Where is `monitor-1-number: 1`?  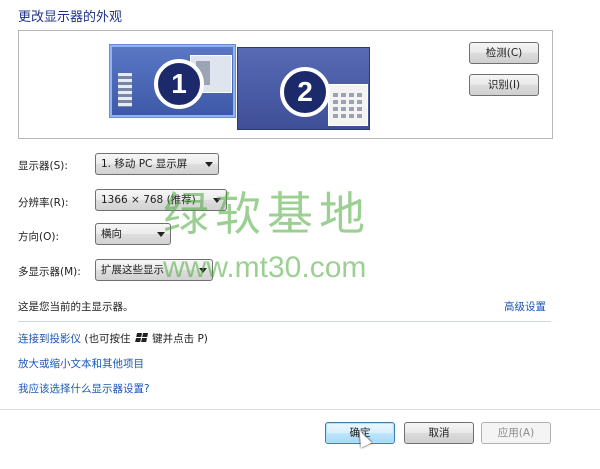 monitor-1-number: 1 is located at coordinates (179, 84).